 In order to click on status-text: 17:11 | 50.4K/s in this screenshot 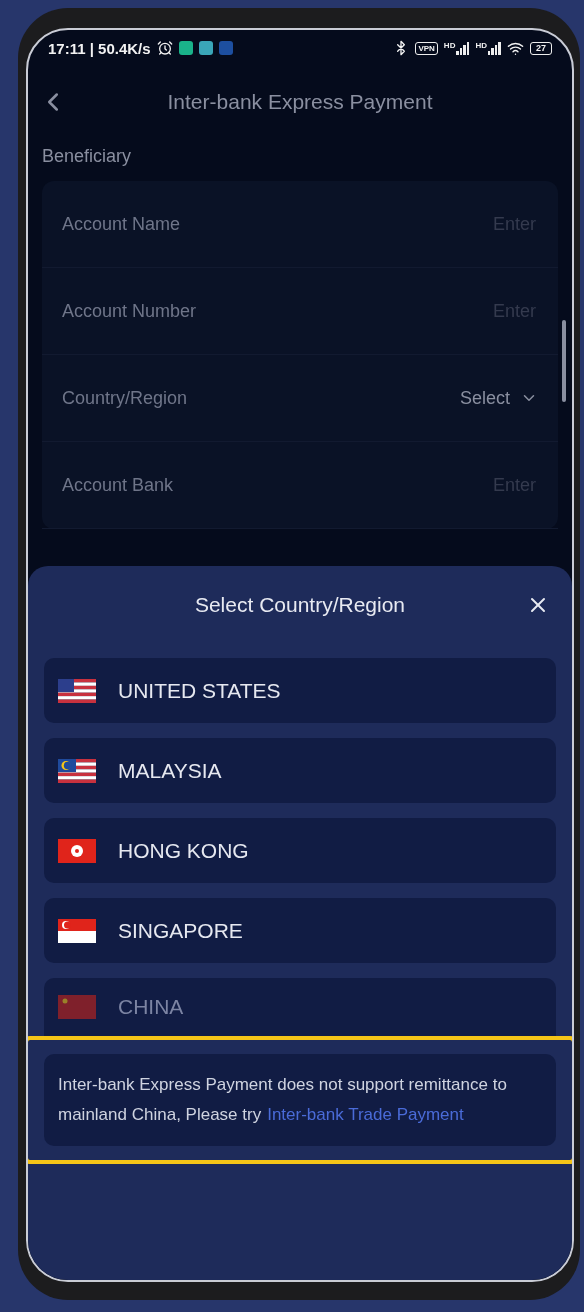, I will do `click(99, 48)`.